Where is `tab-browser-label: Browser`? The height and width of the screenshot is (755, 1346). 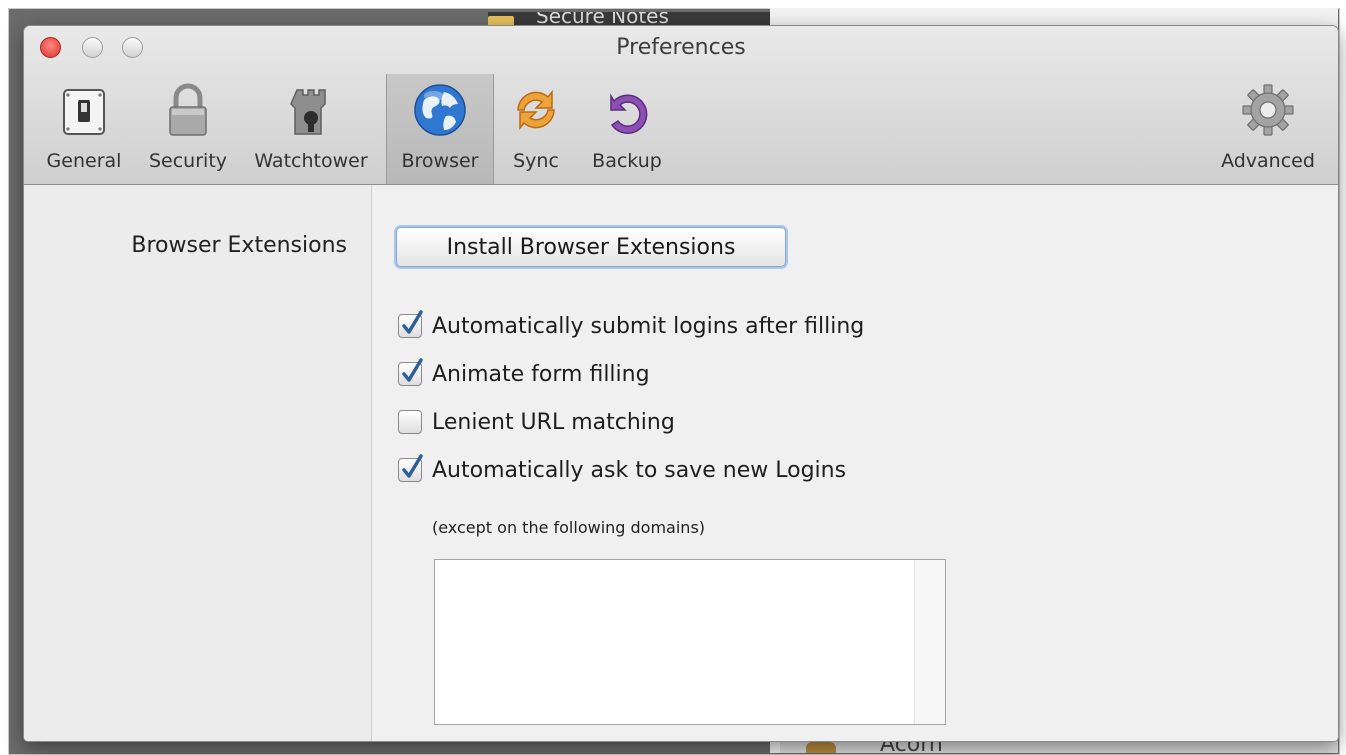
tab-browser-label: Browser is located at coordinates (440, 161).